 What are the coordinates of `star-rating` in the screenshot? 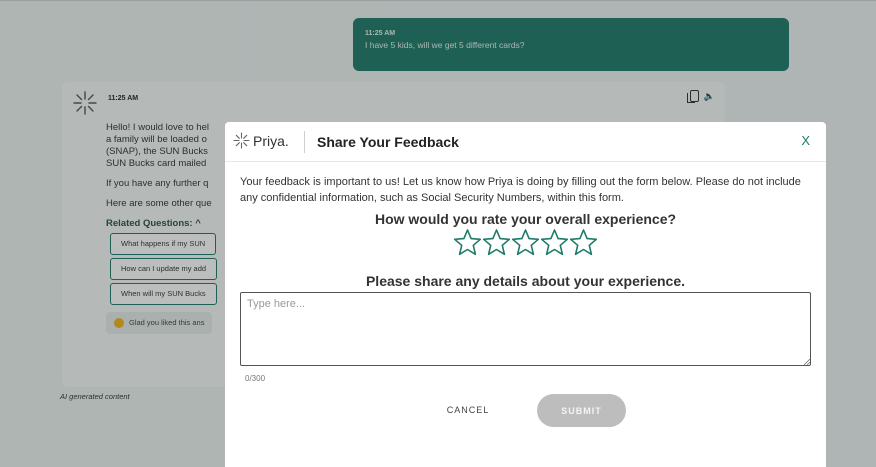 It's located at (525, 242).